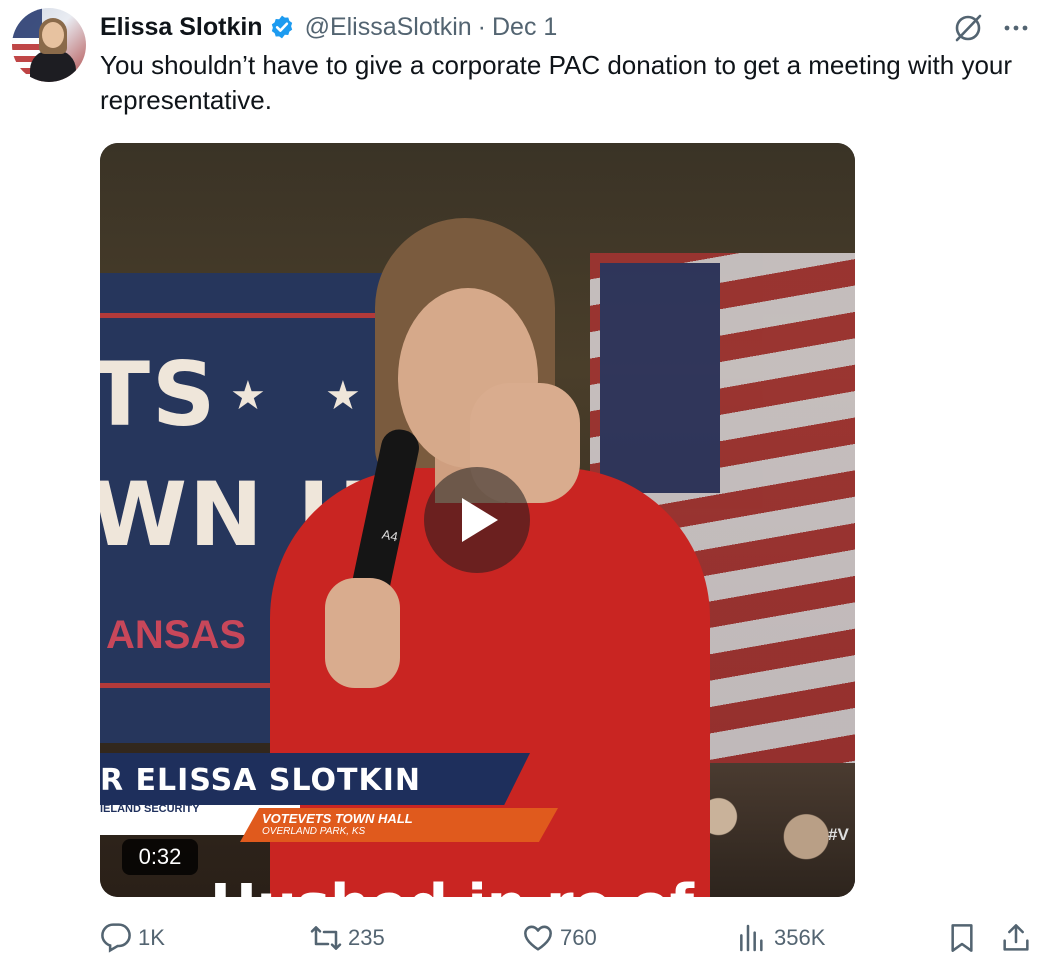 The image size is (1046, 980). I want to click on caption-text: Hushed in re of th, so click(470, 885).